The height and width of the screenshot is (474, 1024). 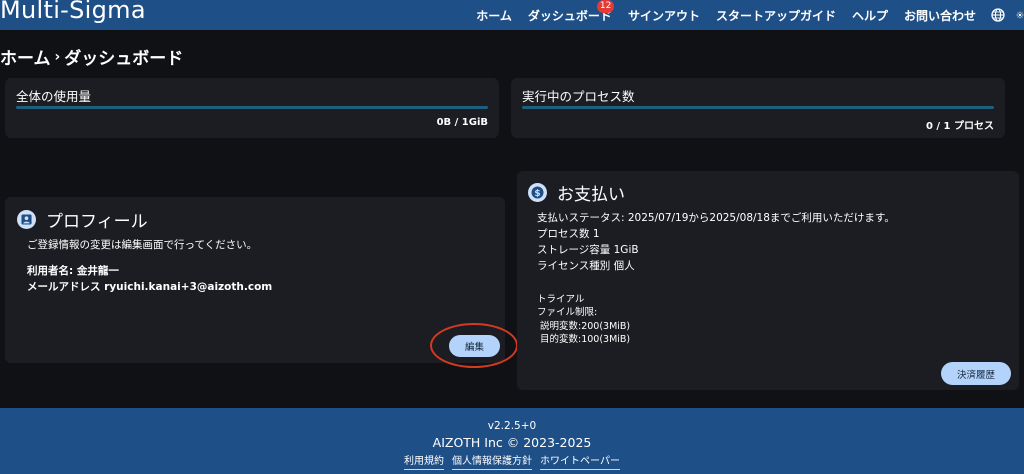 I want to click on nav-dashboard: ダッシュボード 12, so click(x=571, y=12).